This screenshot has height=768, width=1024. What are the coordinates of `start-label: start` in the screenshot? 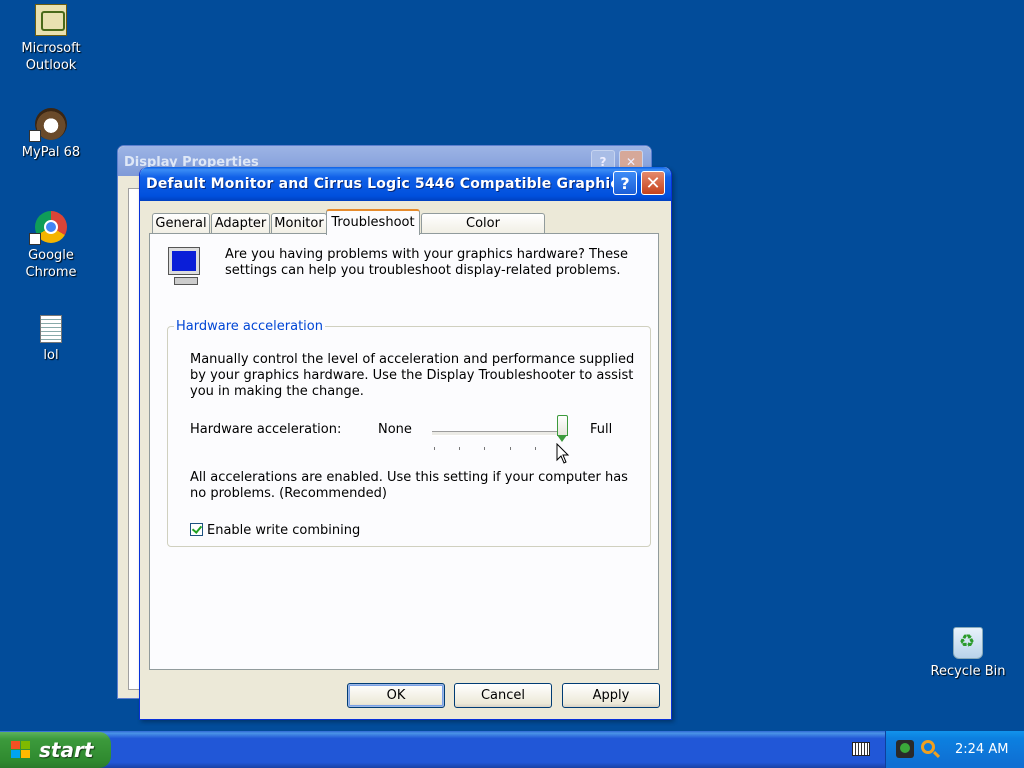 It's located at (66, 750).